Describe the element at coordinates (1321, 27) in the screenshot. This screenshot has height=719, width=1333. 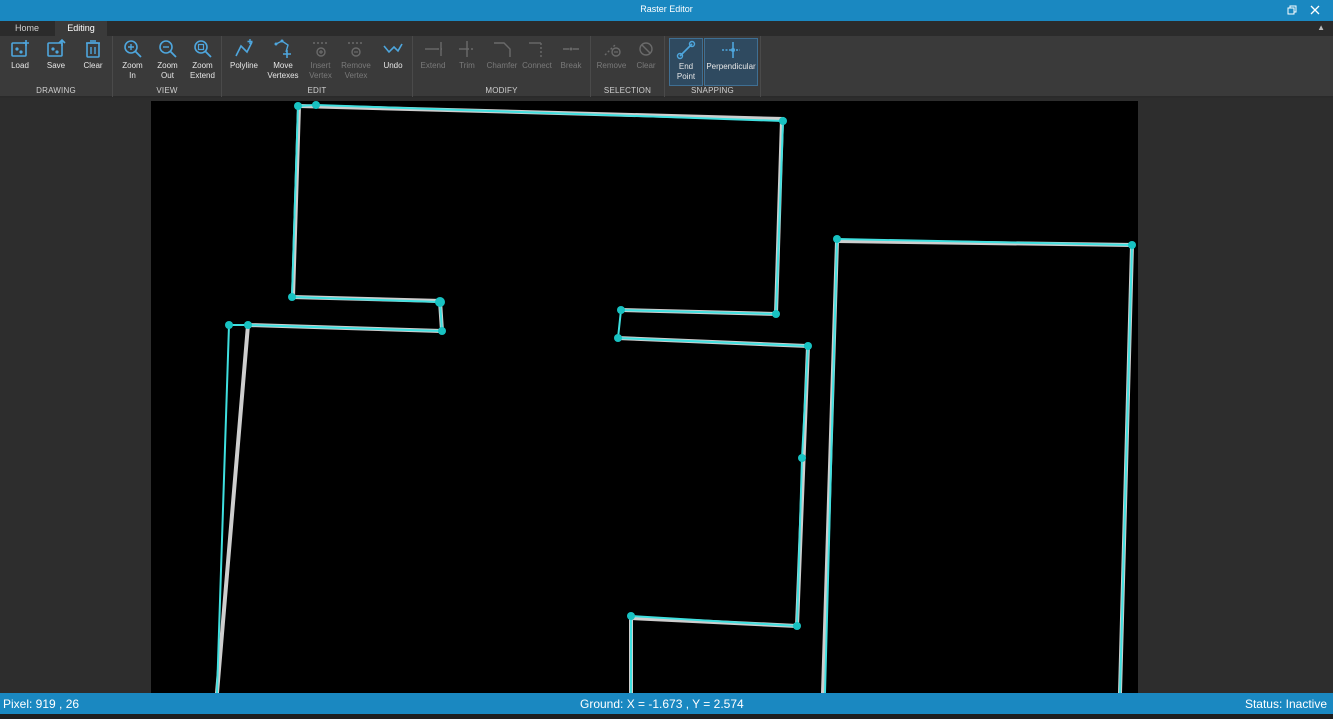
I see `collapse-ribbon-icon: ▲` at that location.